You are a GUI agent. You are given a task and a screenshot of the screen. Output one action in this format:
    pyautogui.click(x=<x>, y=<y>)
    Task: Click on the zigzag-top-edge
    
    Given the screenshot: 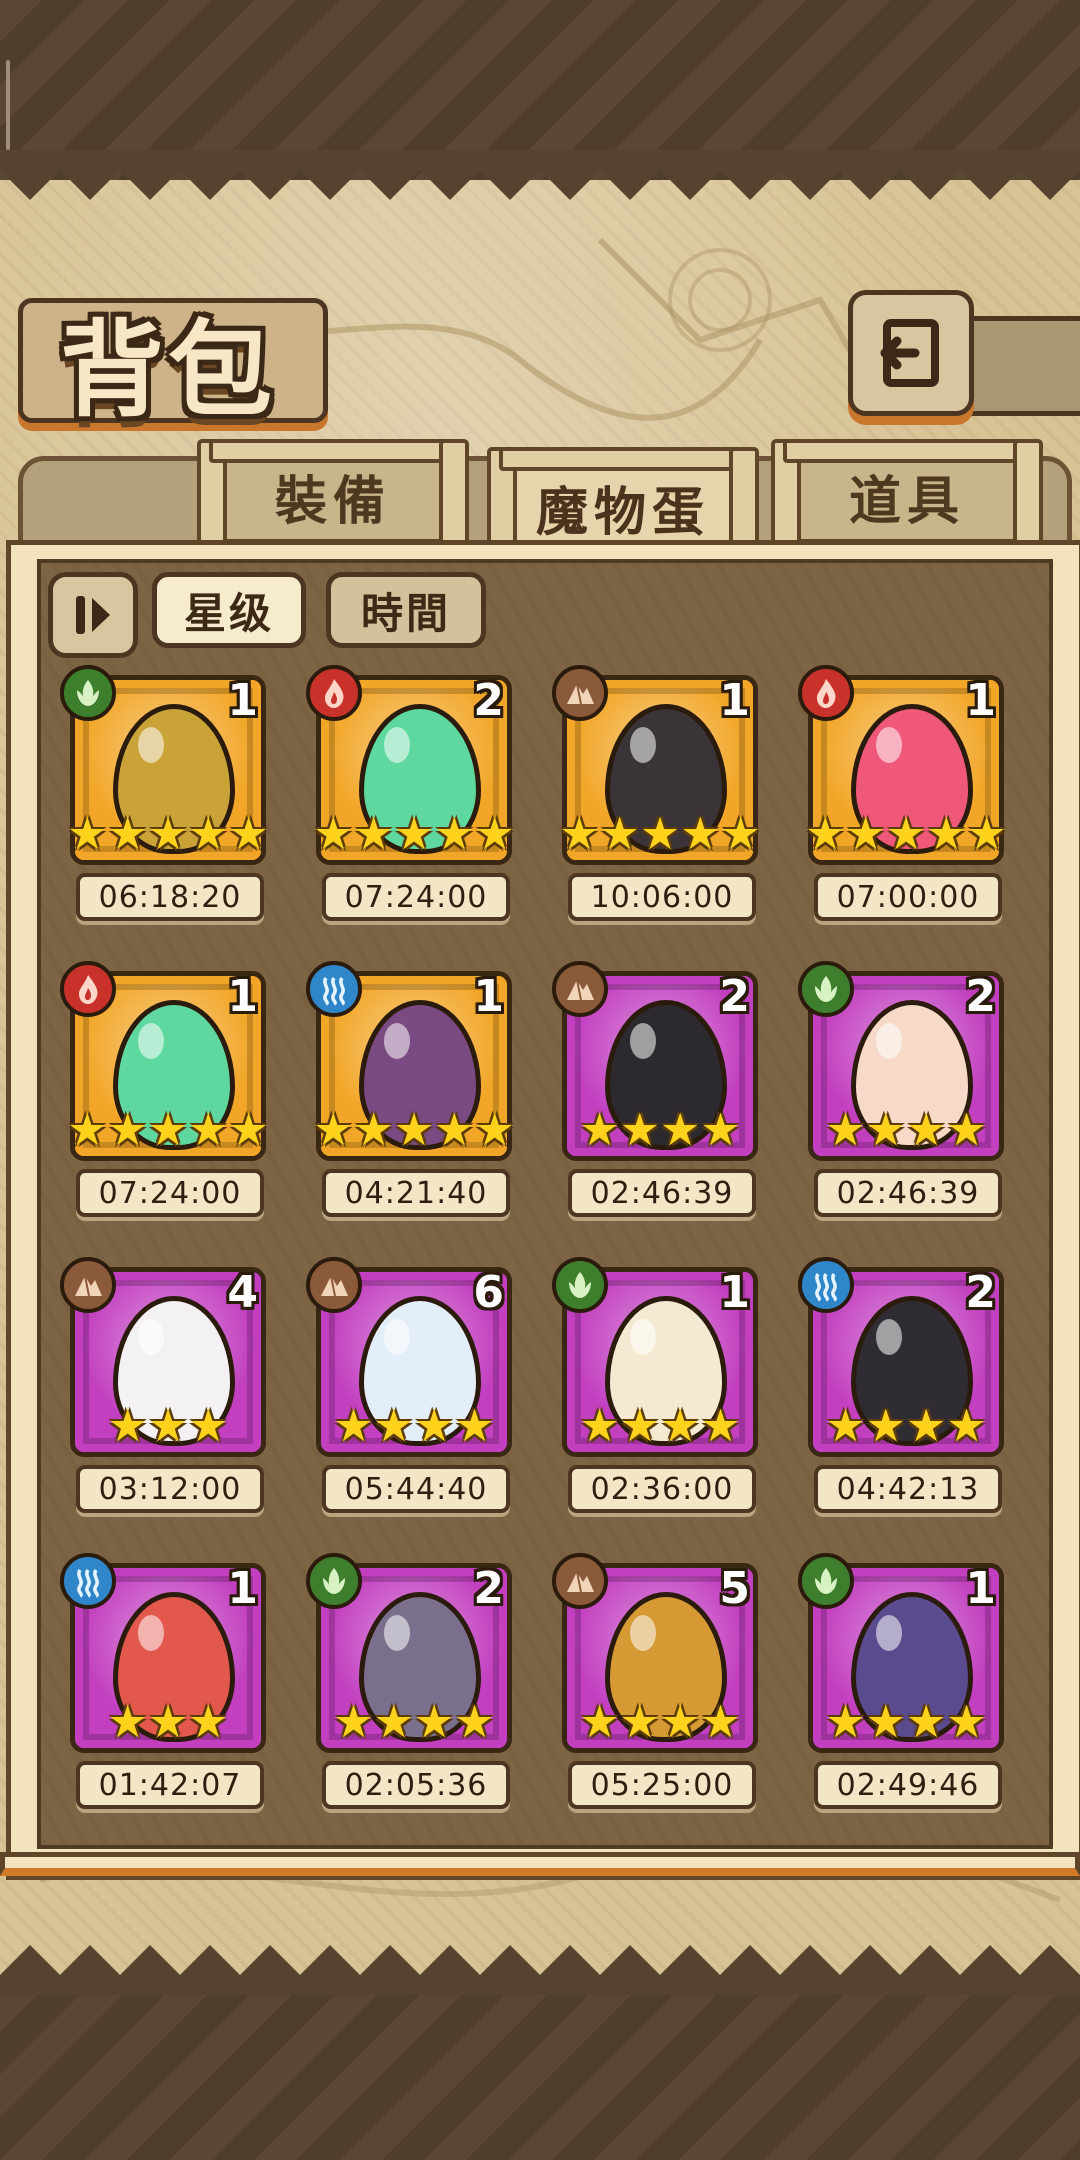 What is the action you would take?
    pyautogui.click(x=540, y=175)
    